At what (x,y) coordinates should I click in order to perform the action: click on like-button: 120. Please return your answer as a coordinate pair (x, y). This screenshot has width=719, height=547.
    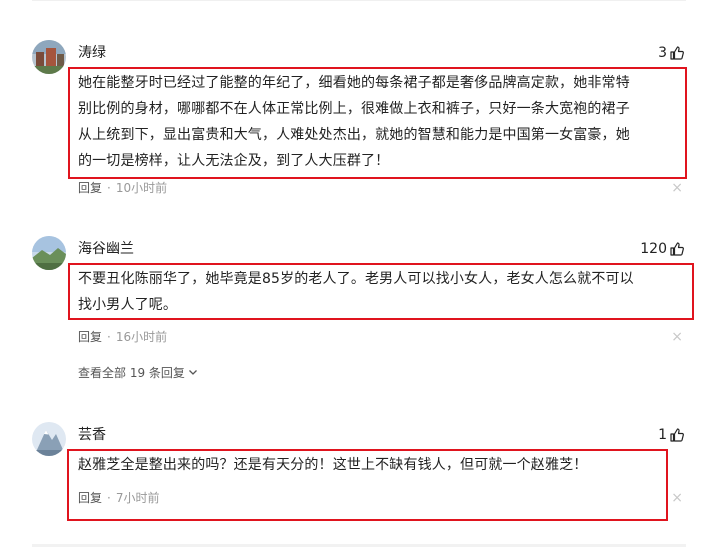
    Looking at the image, I should click on (662, 249).